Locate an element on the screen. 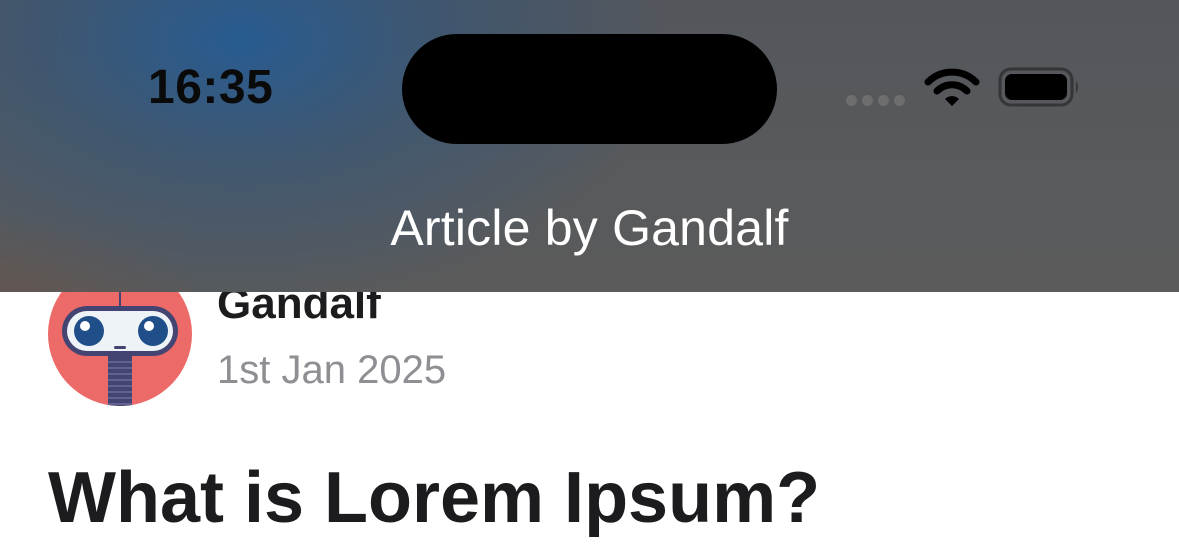  cellular-signal-icon is located at coordinates (876, 101).